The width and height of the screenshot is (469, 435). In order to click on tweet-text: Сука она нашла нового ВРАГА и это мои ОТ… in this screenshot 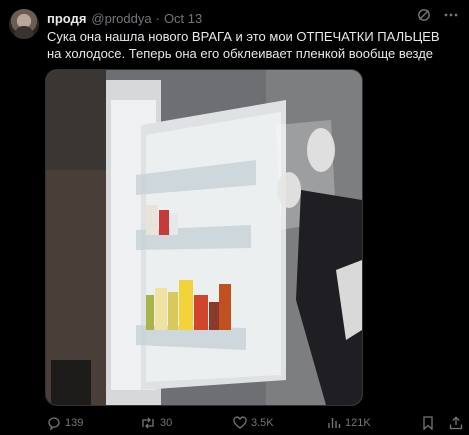, I will do `click(243, 45)`.